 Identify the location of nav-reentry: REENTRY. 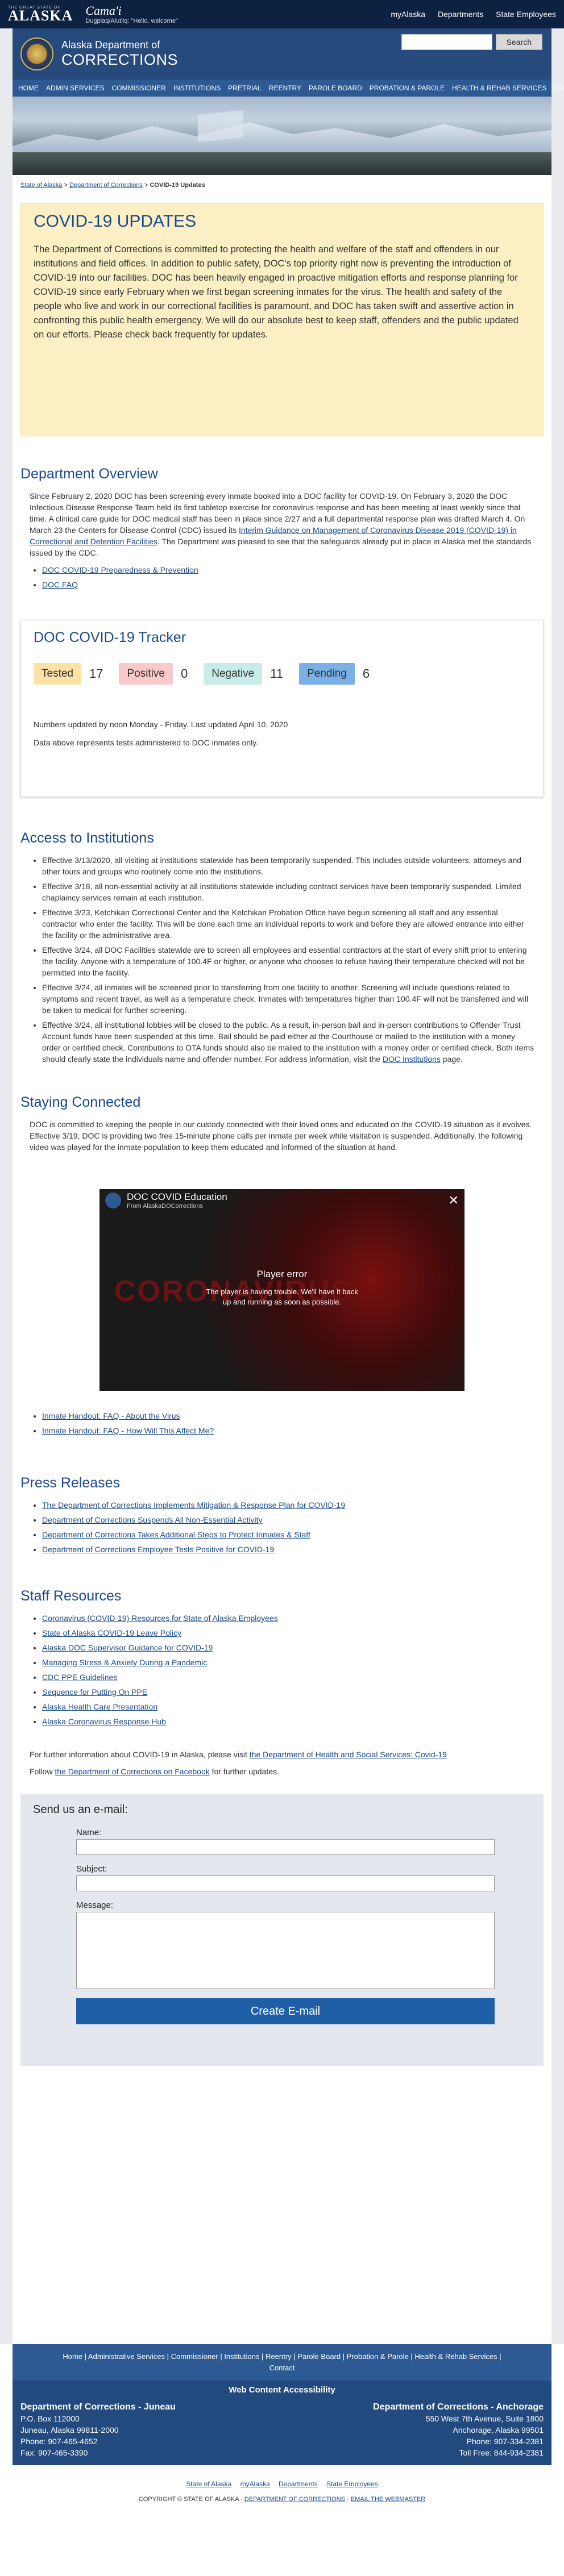
(285, 88).